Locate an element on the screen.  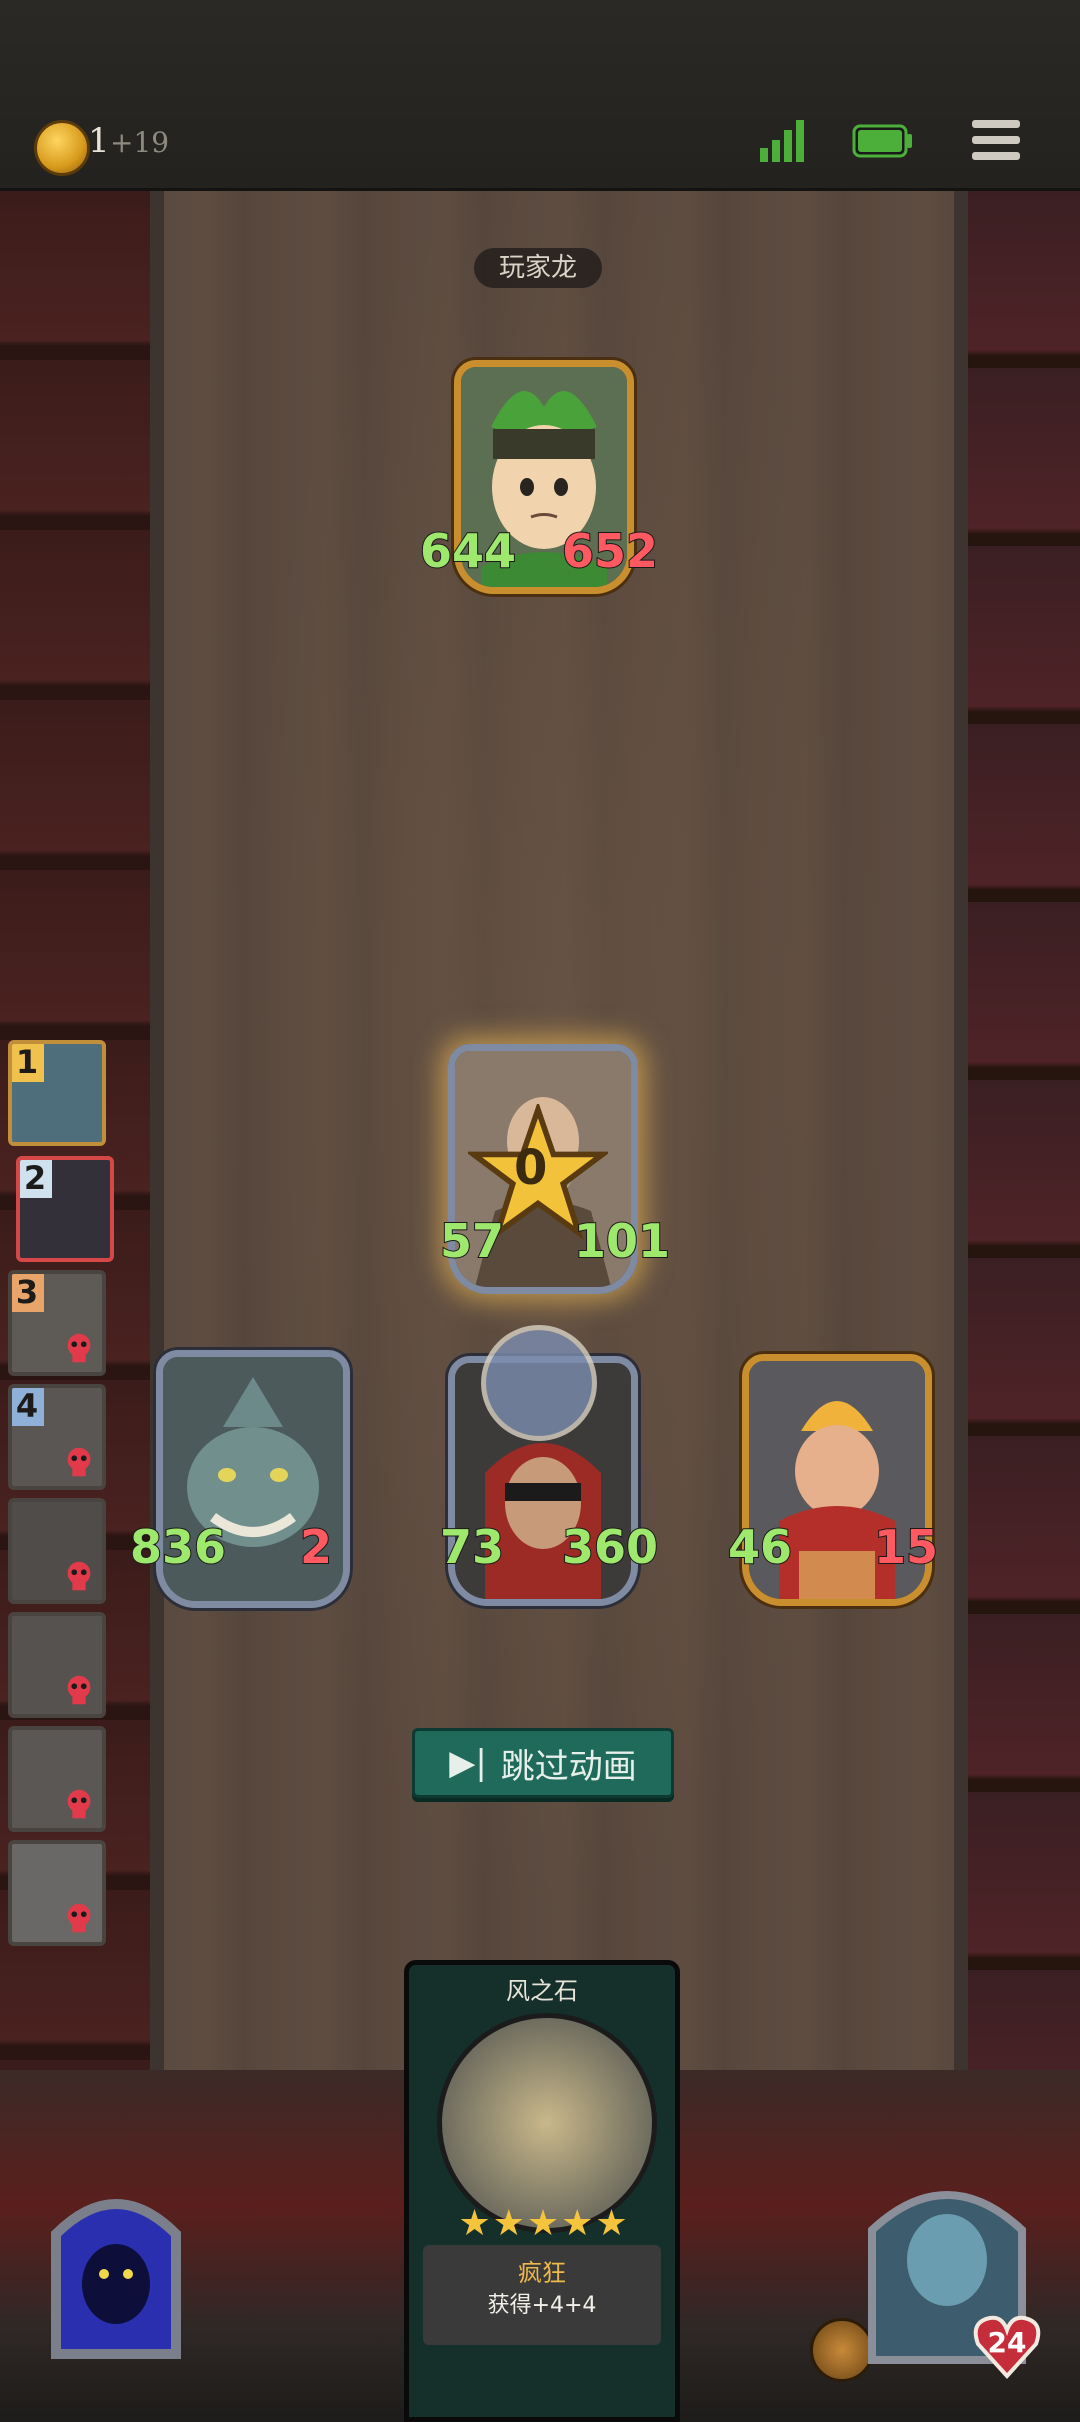
star-value: 0 is located at coordinates (531, 1168).